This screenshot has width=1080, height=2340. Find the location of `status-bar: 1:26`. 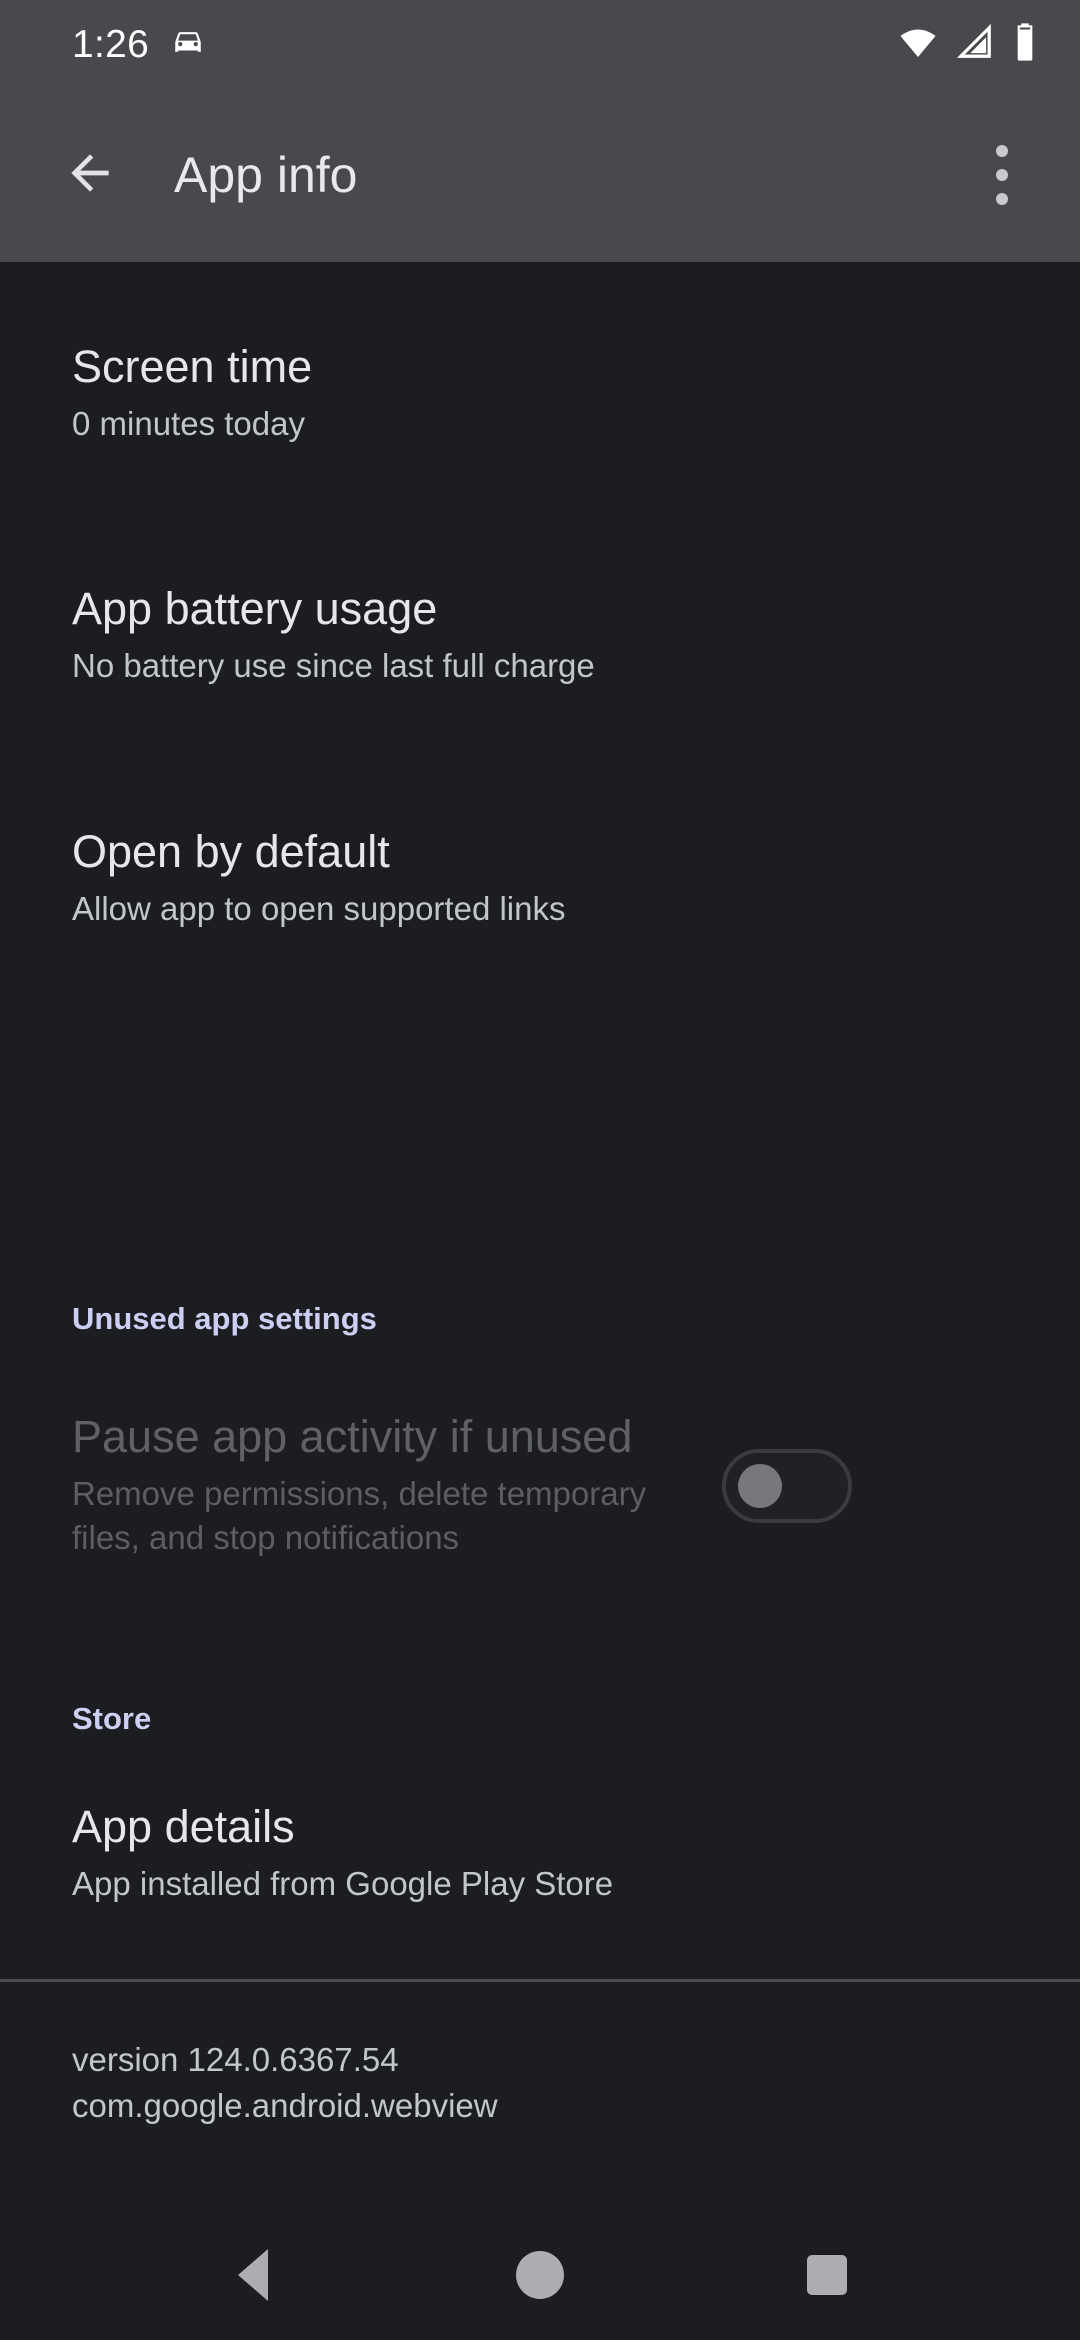

status-bar: 1:26 is located at coordinates (540, 44).